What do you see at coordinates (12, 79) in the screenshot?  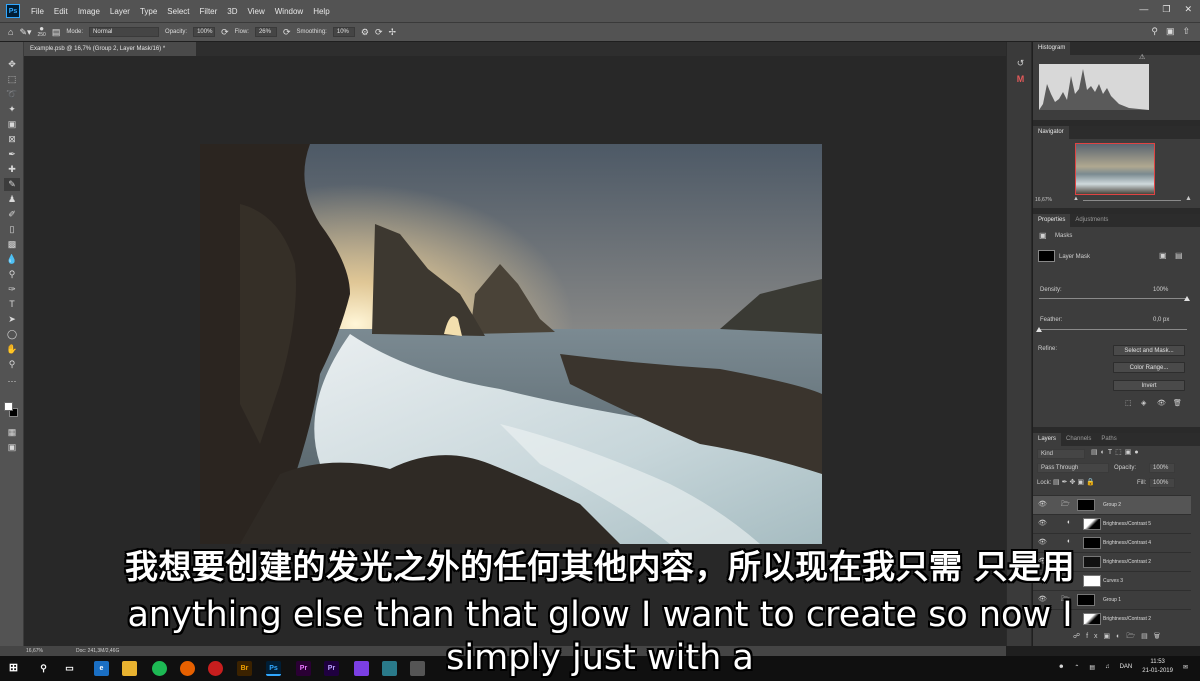 I see `marquee-tool-icon: ⬚` at bounding box center [12, 79].